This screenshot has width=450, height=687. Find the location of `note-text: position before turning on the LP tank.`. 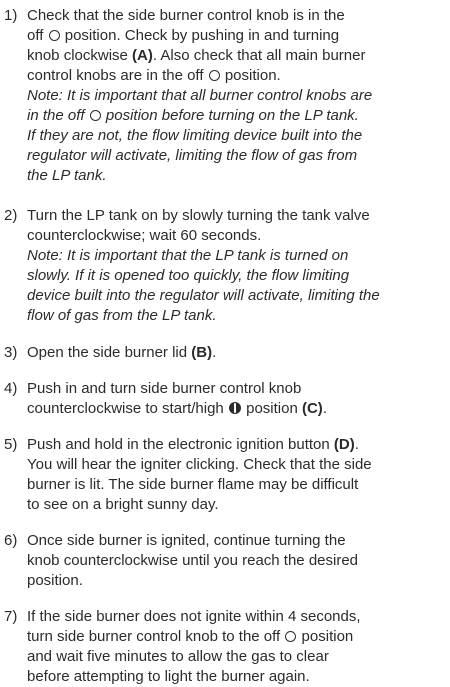

note-text: position before turning on the LP tank. is located at coordinates (230, 115).